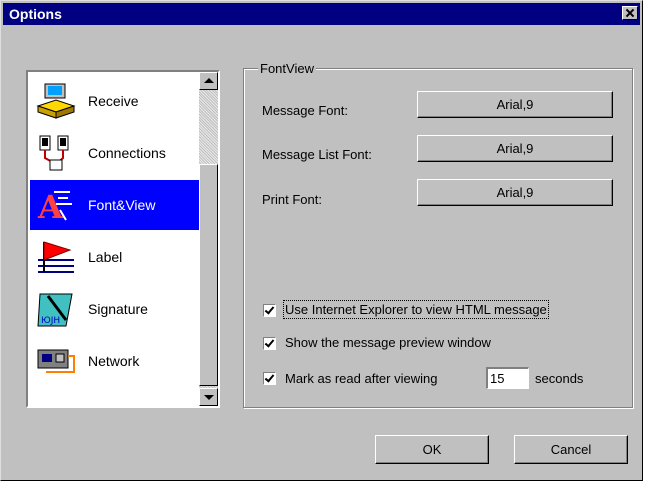 The width and height of the screenshot is (645, 483). What do you see at coordinates (55, 310) in the screenshot?
I see `signature-icon: ЮJH` at bounding box center [55, 310].